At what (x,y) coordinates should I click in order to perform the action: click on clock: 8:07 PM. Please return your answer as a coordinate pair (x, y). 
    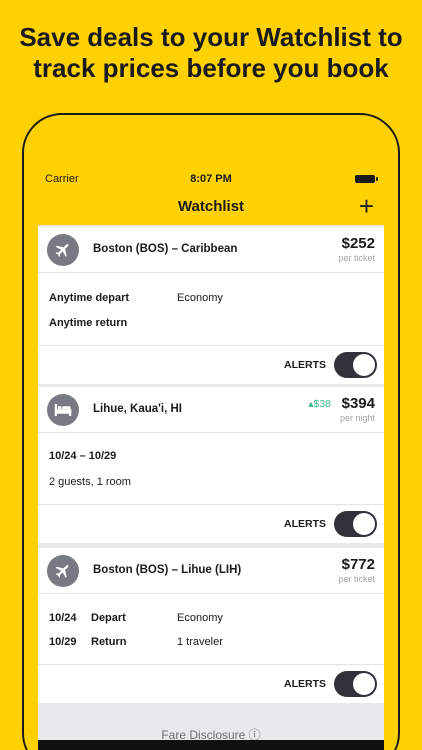
    Looking at the image, I should click on (211, 179).